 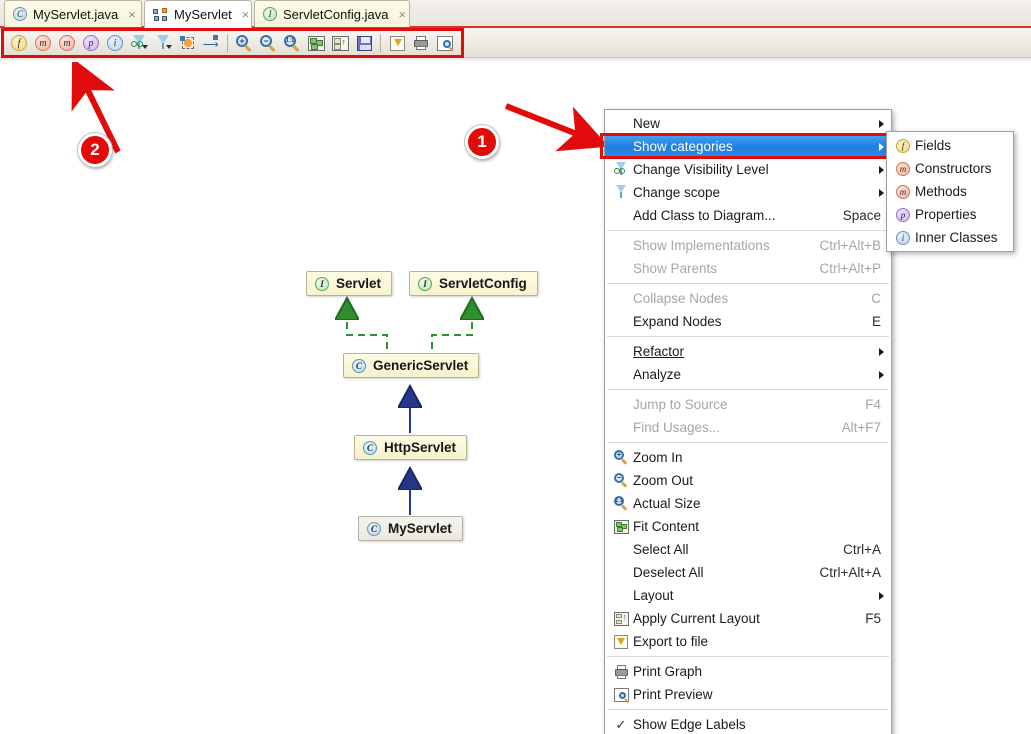 What do you see at coordinates (950, 237) in the screenshot?
I see `submenu-item-inner-classes: i Inner Classes` at bounding box center [950, 237].